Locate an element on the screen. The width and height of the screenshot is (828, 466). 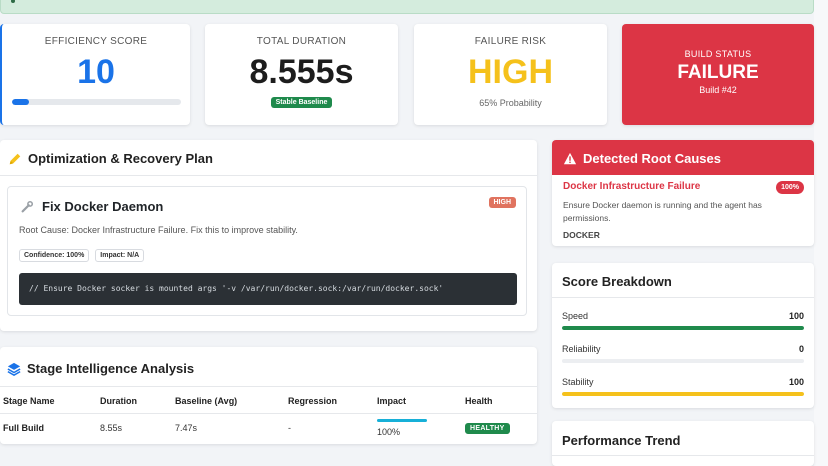
efficiency-score-value: 10 is located at coordinates (96, 72).